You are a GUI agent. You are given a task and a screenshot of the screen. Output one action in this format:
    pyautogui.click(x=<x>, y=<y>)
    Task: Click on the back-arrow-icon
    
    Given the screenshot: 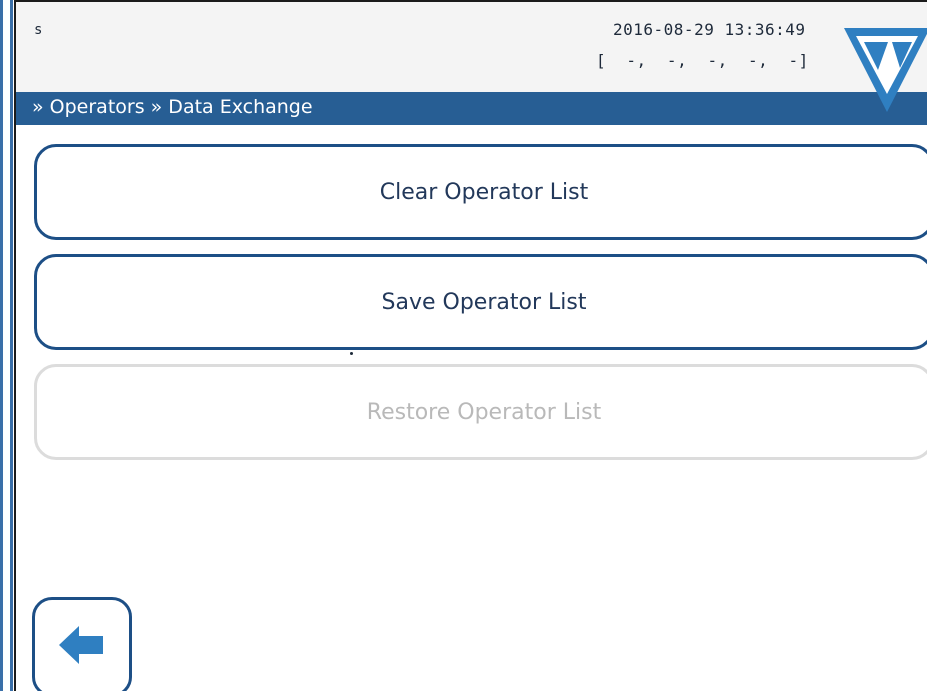 What is the action you would take?
    pyautogui.click(x=81, y=645)
    